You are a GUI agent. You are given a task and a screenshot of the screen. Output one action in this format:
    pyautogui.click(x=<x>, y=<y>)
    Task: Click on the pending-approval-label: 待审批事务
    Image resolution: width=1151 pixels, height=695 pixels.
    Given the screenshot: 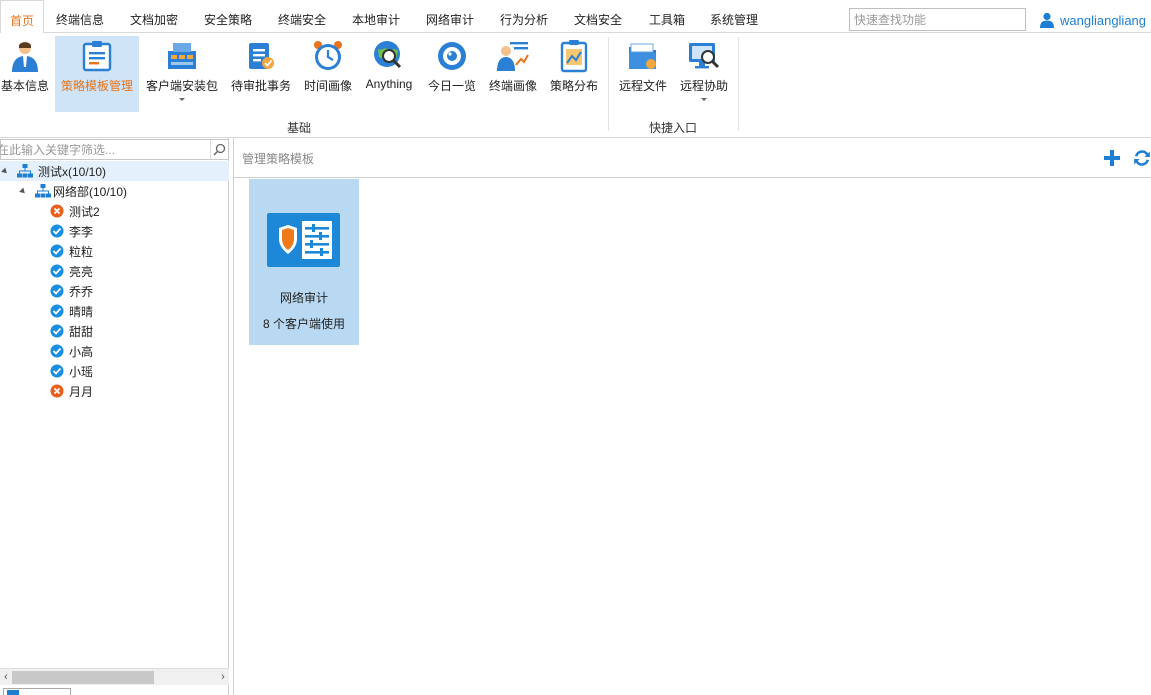 What is the action you would take?
    pyautogui.click(x=260, y=86)
    